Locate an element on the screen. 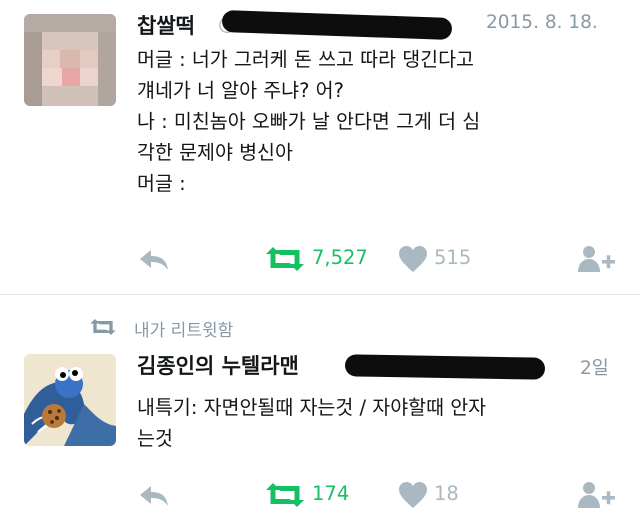  retweeted-by-label: 내가 리트윗함 is located at coordinates (183, 328).